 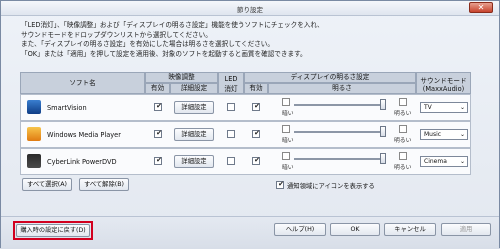 What do you see at coordinates (147, 44) in the screenshot?
I see `description-line: また、「ディスプレイの明るさ設定」を有効にした場合は明るさを選択してください。` at bounding box center [147, 44].